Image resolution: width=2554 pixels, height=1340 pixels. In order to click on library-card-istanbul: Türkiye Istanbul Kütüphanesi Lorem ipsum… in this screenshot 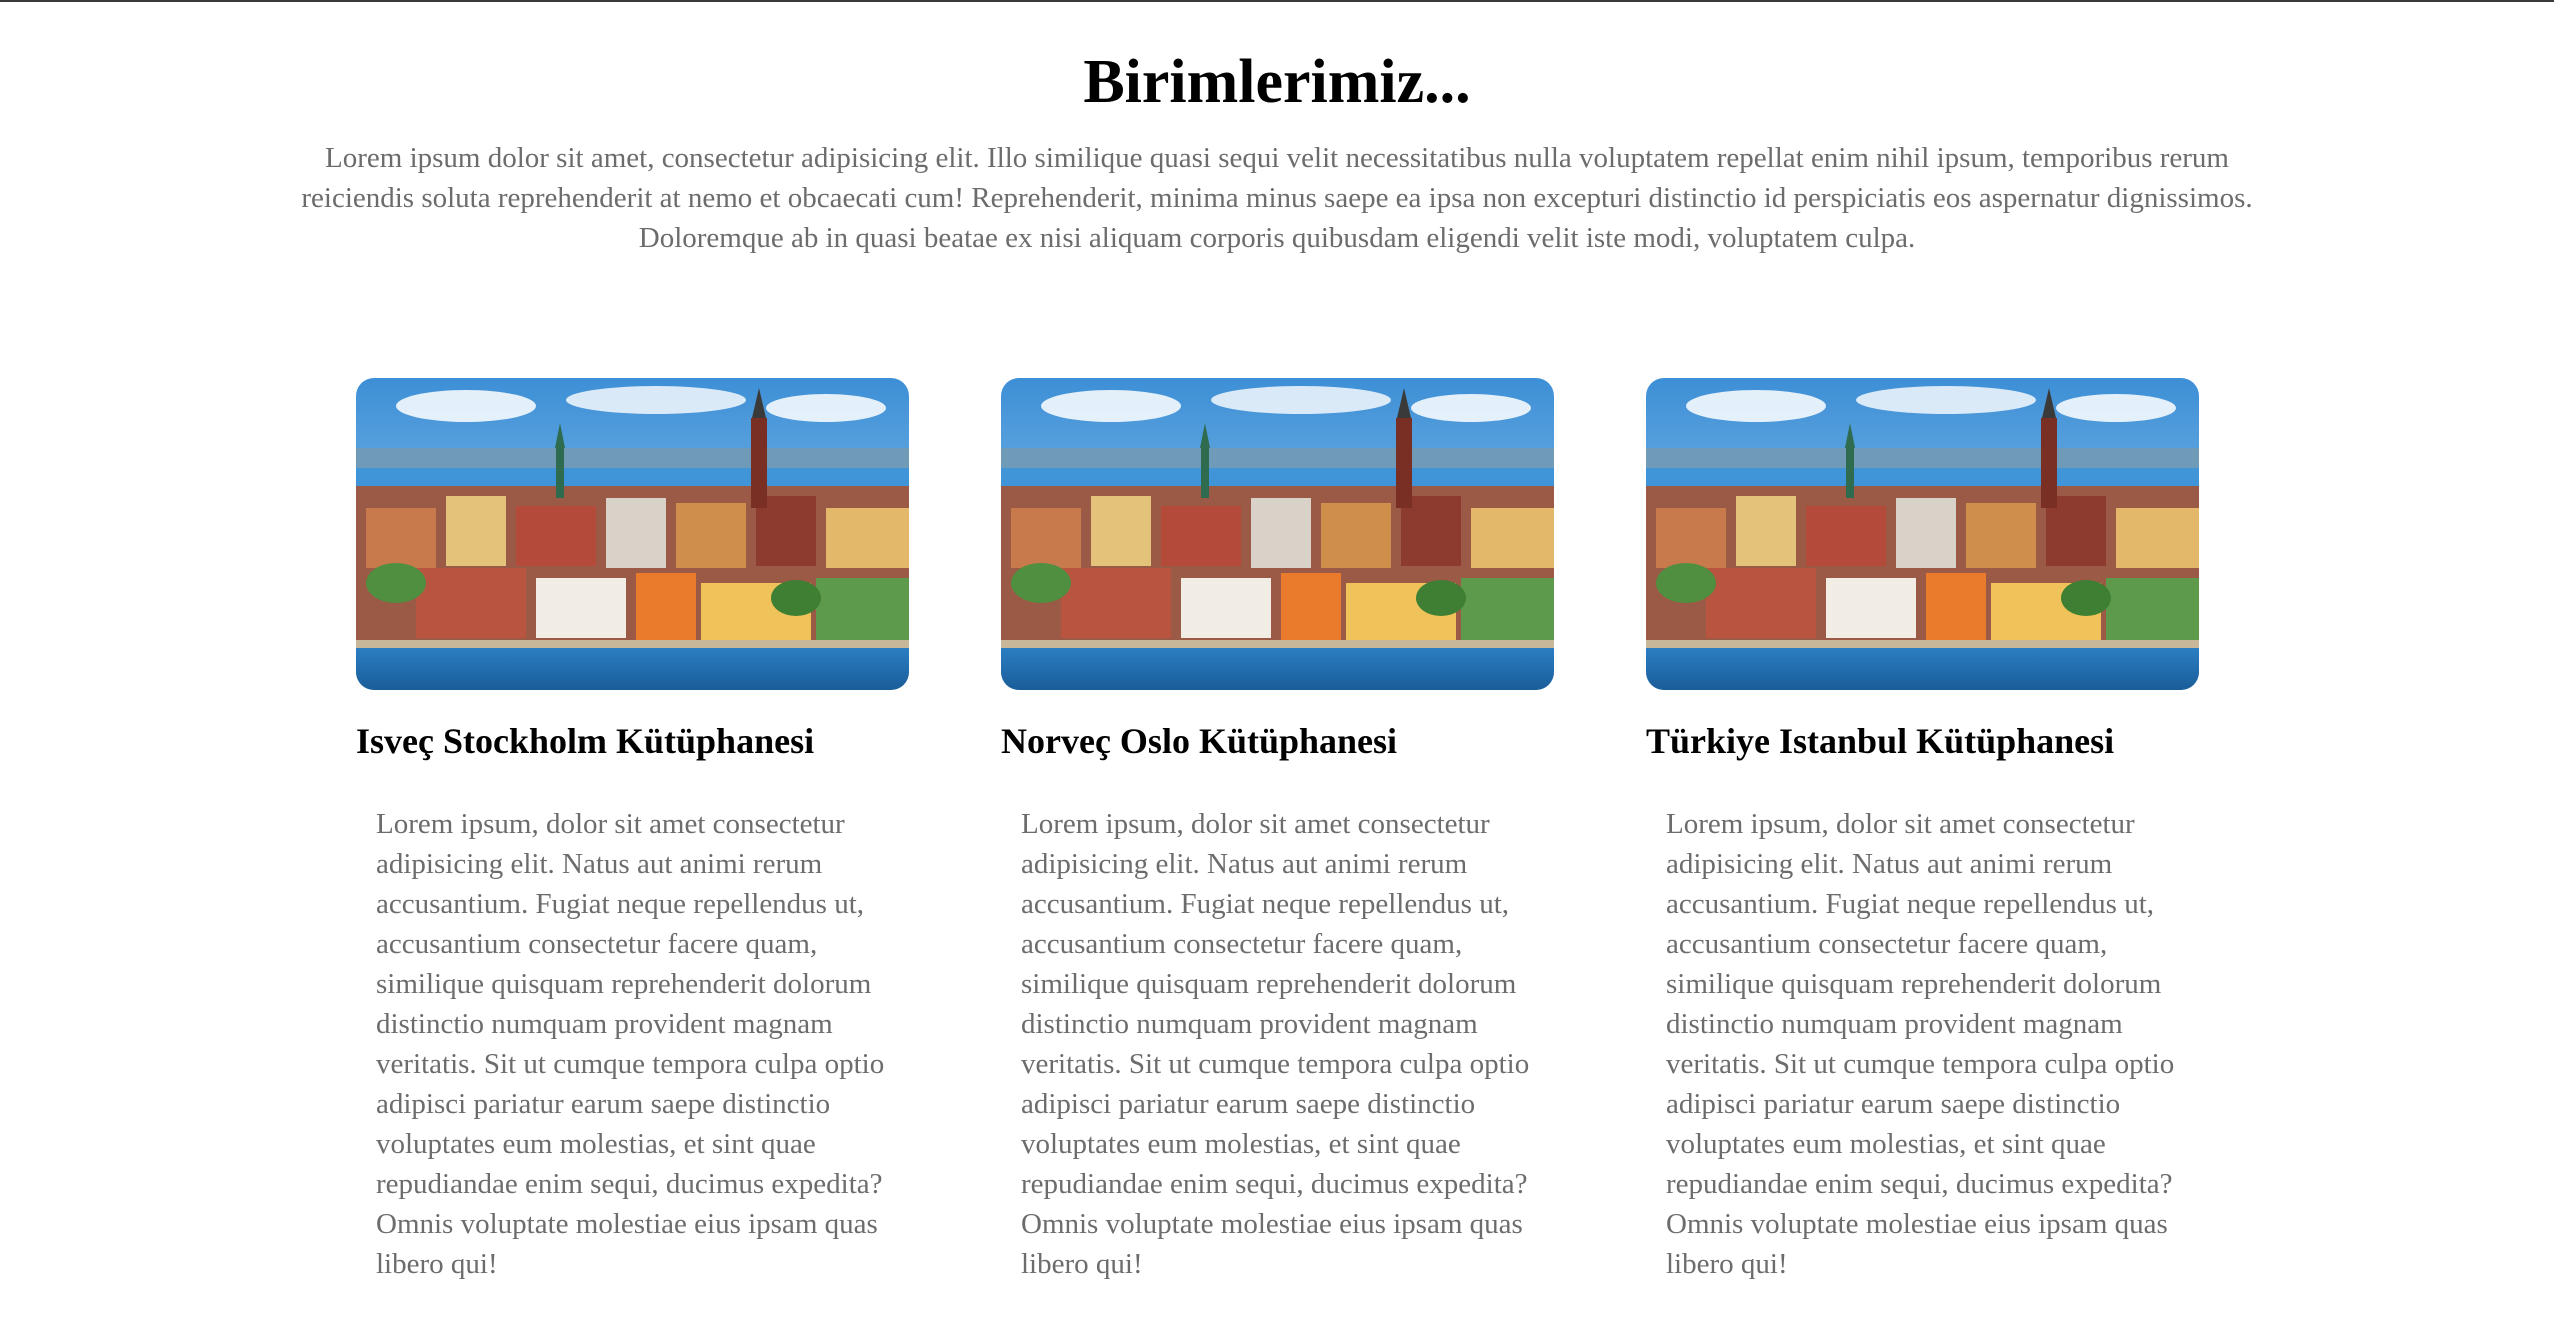, I will do `click(1922, 831)`.